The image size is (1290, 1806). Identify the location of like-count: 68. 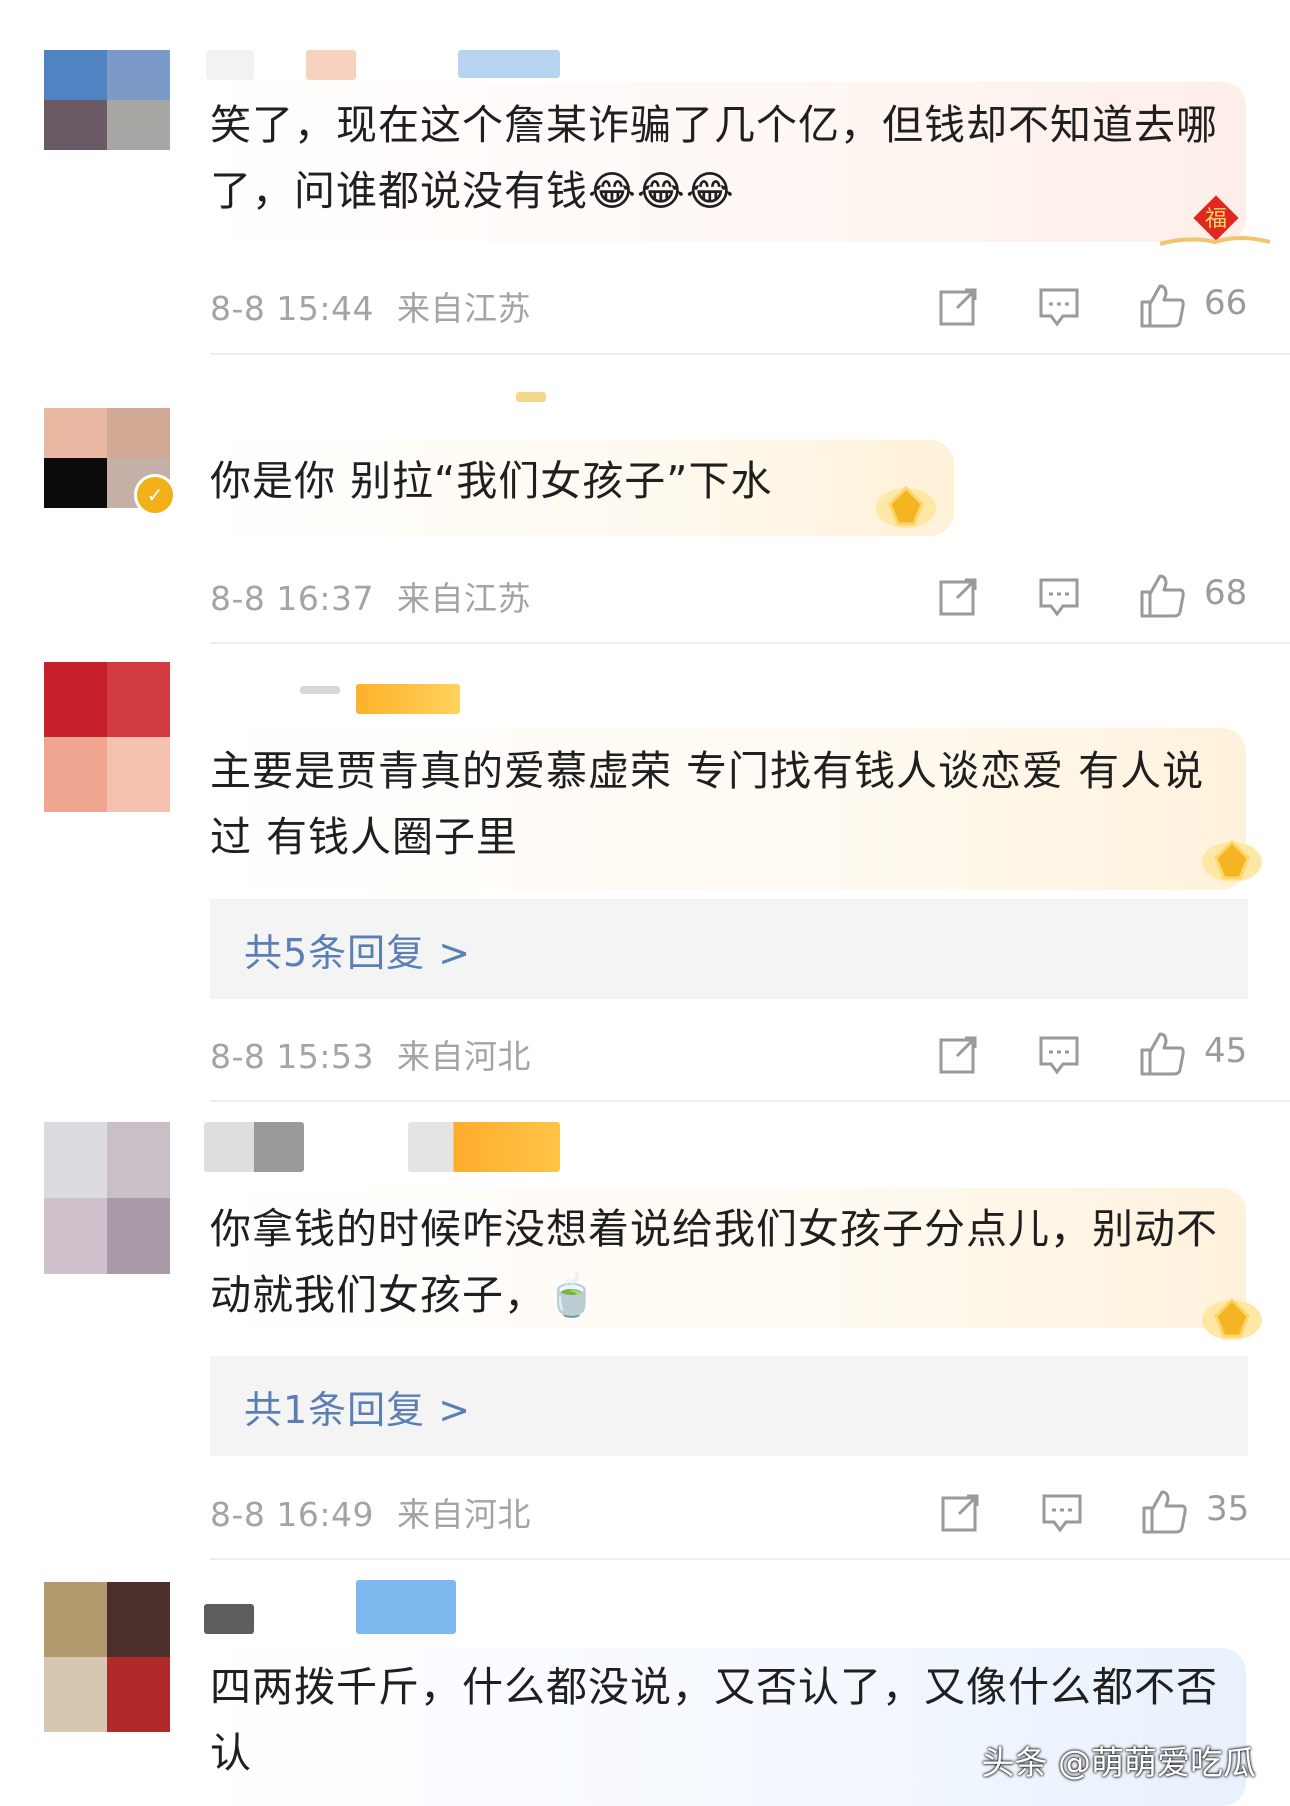
(1226, 593).